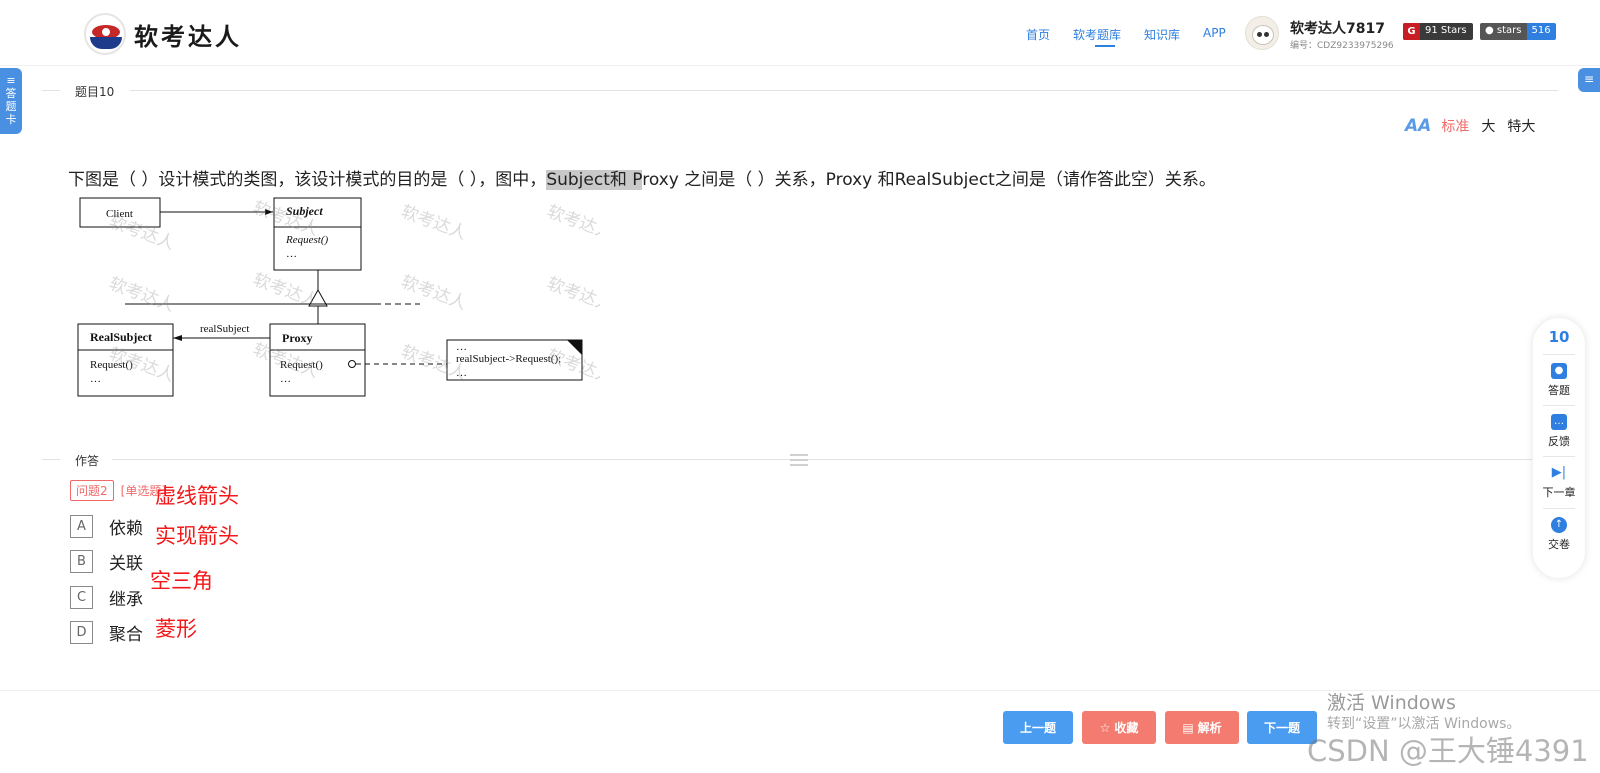  I want to click on option-b: B 关联, so click(106, 561).